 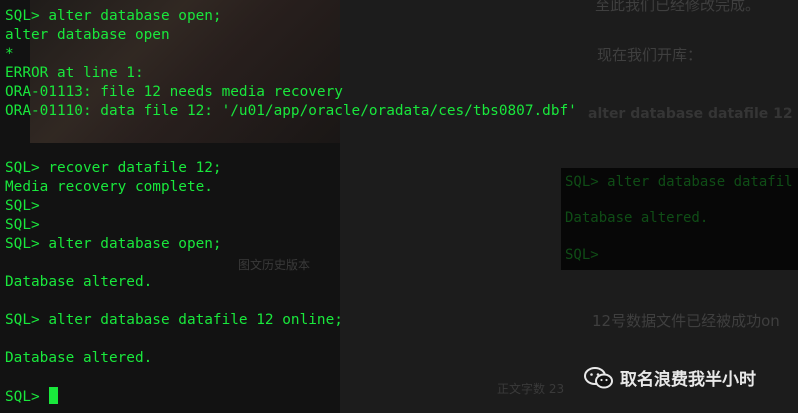 What do you see at coordinates (54, 395) in the screenshot?
I see `terminal-cursor` at bounding box center [54, 395].